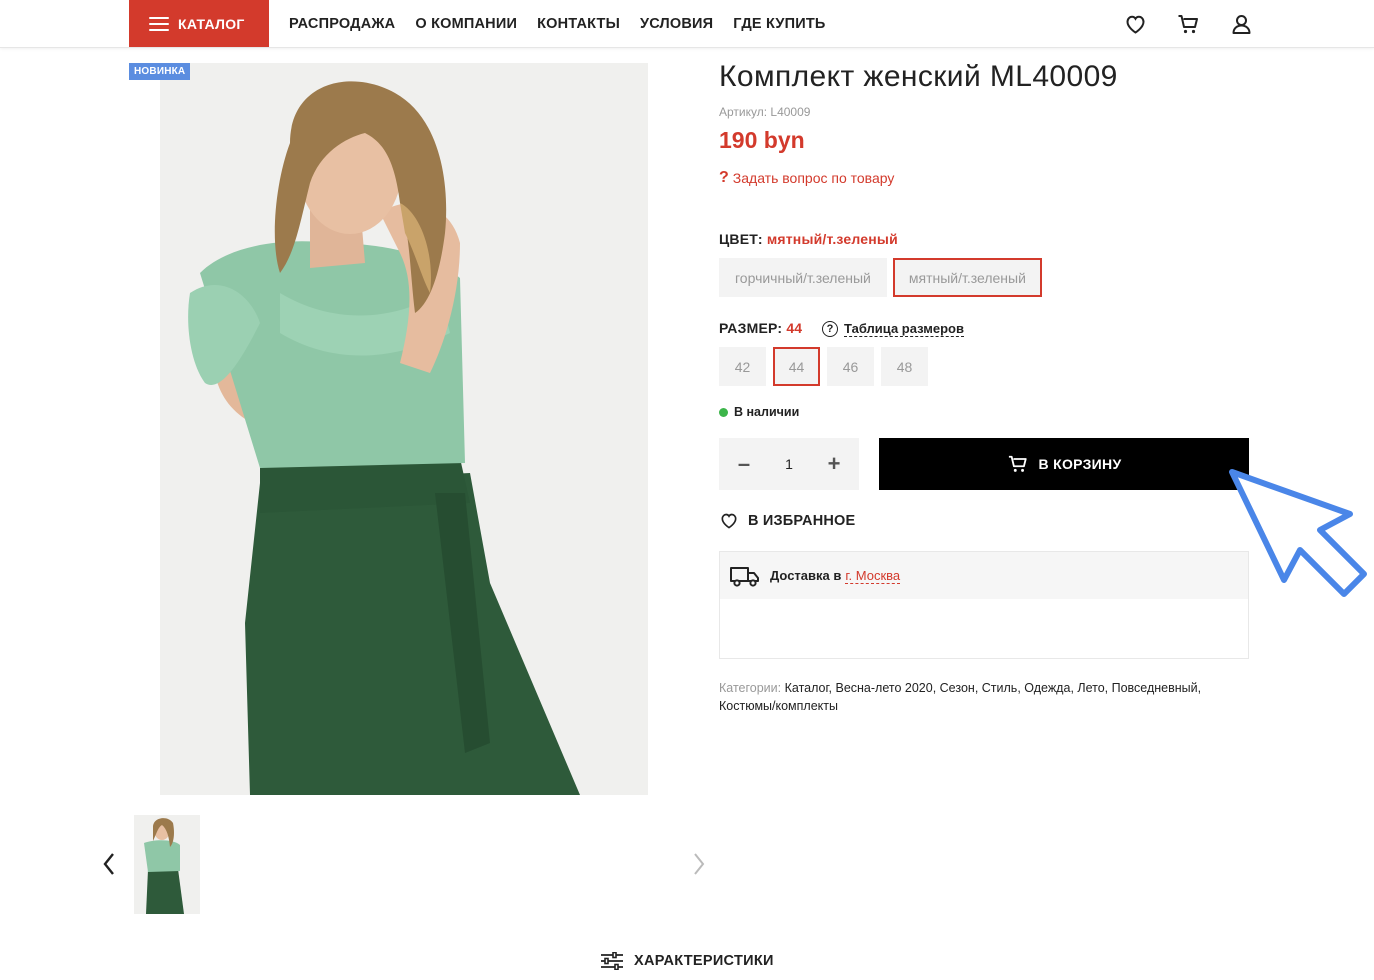 The height and width of the screenshot is (980, 1374). I want to click on menu-icon, so click(159, 23).